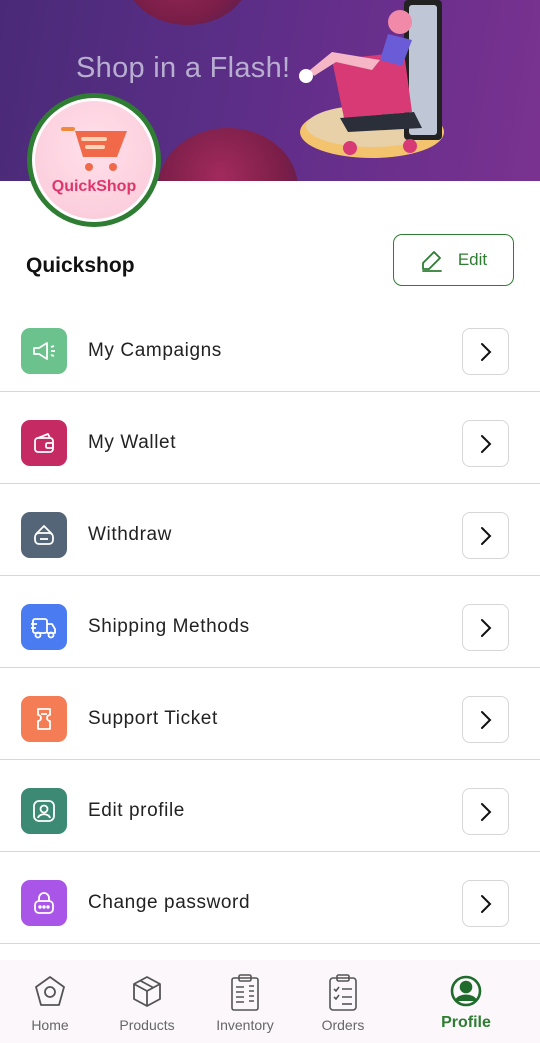 The height and width of the screenshot is (1043, 540). Describe the element at coordinates (270, 806) in the screenshot. I see `menu-item-edit-profile: Edit profile` at that location.